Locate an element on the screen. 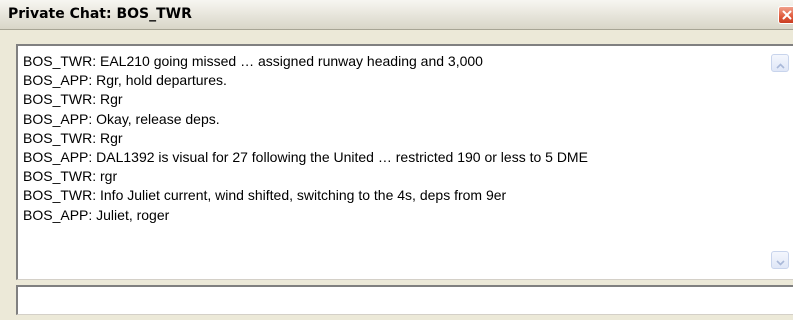 This screenshot has width=793, height=320. close-icon is located at coordinates (787, 15).